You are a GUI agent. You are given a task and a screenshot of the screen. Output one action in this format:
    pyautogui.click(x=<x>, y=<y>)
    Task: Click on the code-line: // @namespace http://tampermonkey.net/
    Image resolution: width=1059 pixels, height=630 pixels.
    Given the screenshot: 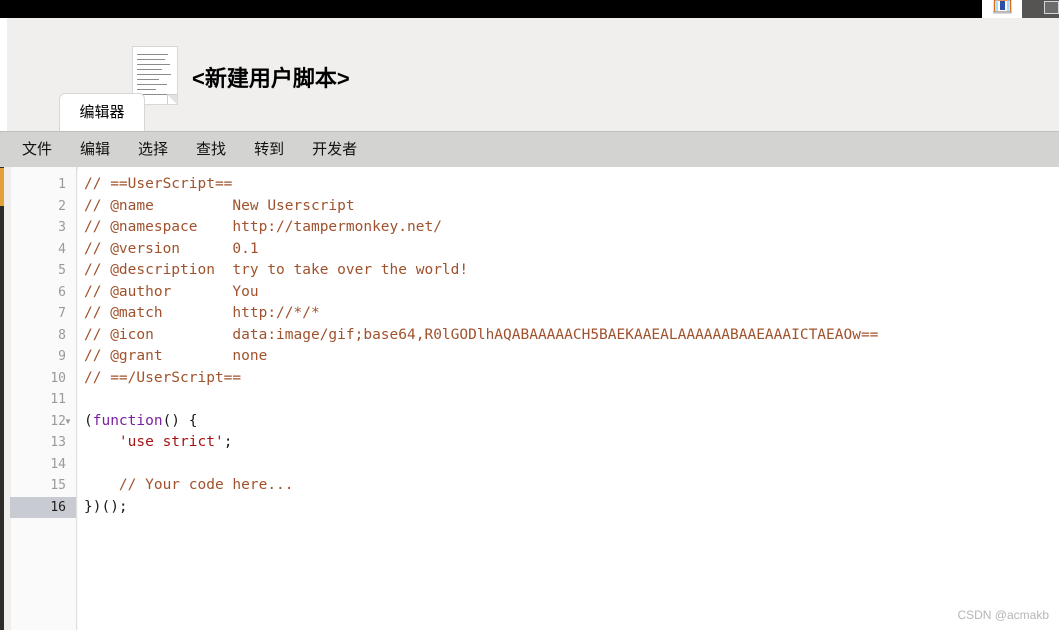 What is the action you would take?
    pyautogui.click(x=263, y=228)
    